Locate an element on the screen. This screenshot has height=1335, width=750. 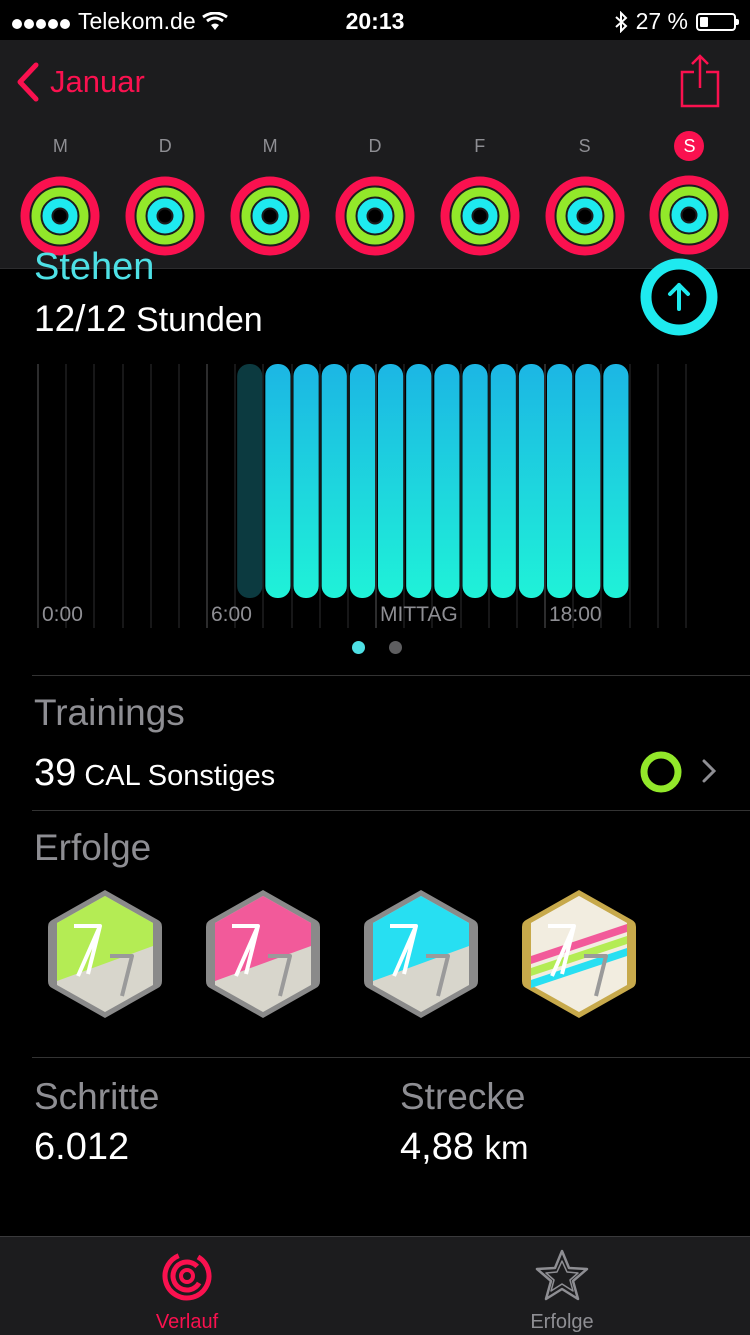
stand-title: Stehen is located at coordinates (94, 267).